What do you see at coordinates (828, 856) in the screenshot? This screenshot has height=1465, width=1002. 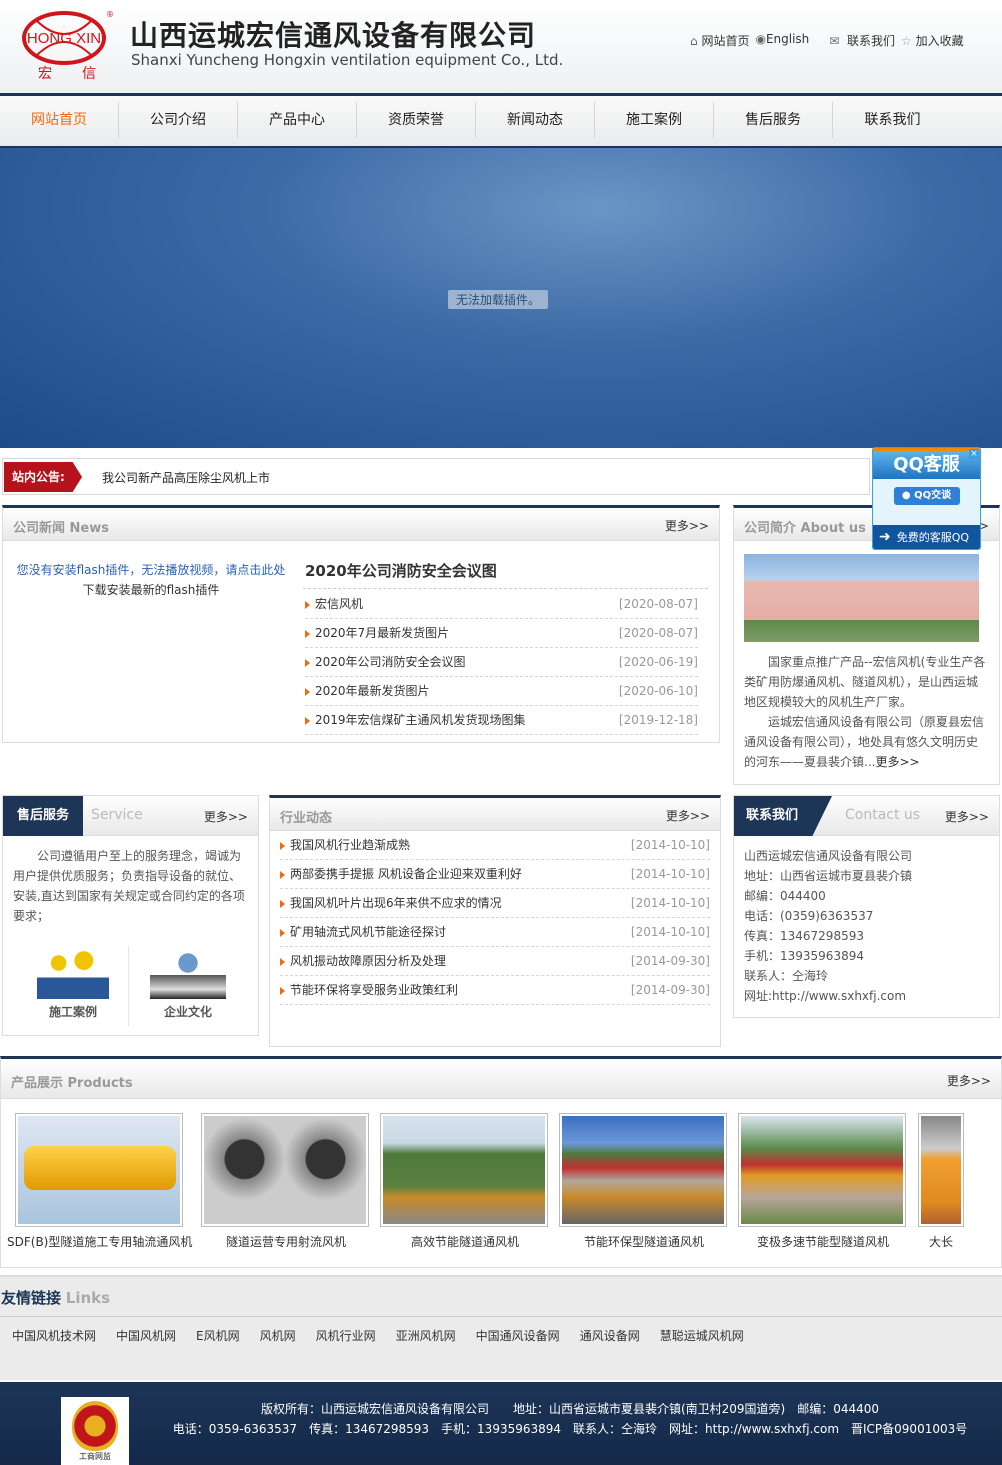 I see `contact-company: 山西运城宏信通风设备有限公司` at bounding box center [828, 856].